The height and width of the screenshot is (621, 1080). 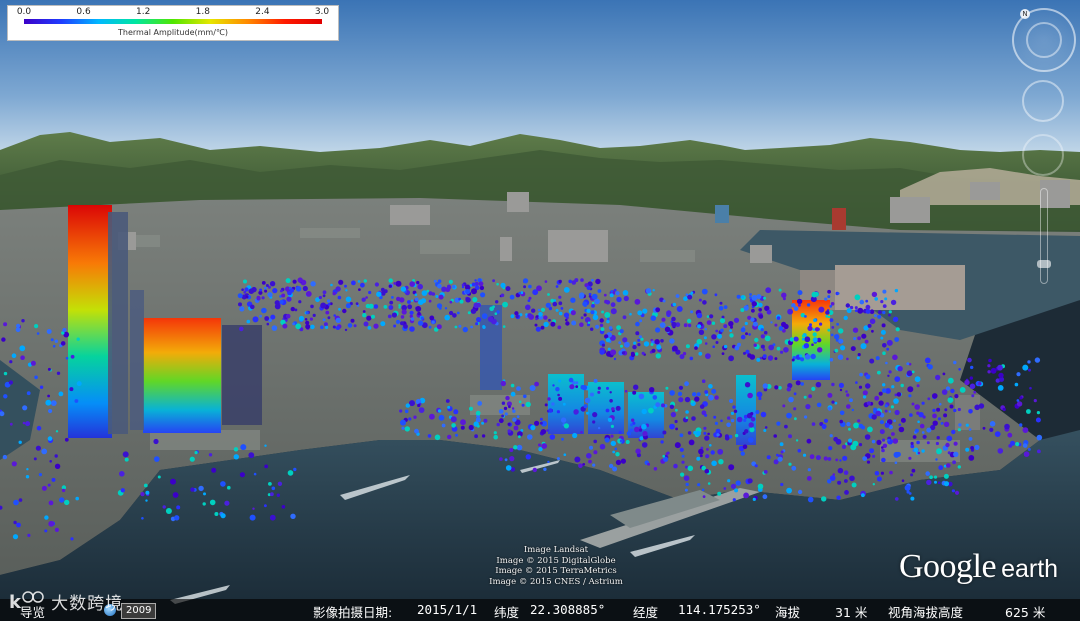 What do you see at coordinates (1044, 264) in the screenshot?
I see `zoom-slider-thumb` at bounding box center [1044, 264].